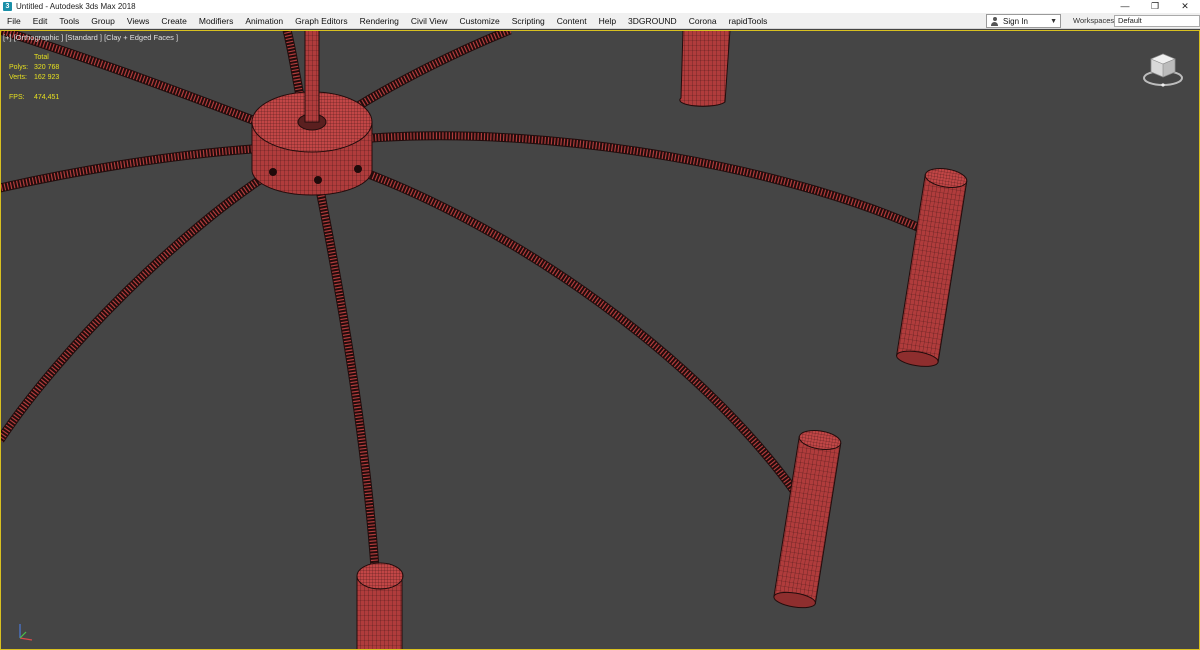 This screenshot has height=650, width=1200. Describe the element at coordinates (18, 77) in the screenshot. I see `stats-verts-label: Verts:` at that location.